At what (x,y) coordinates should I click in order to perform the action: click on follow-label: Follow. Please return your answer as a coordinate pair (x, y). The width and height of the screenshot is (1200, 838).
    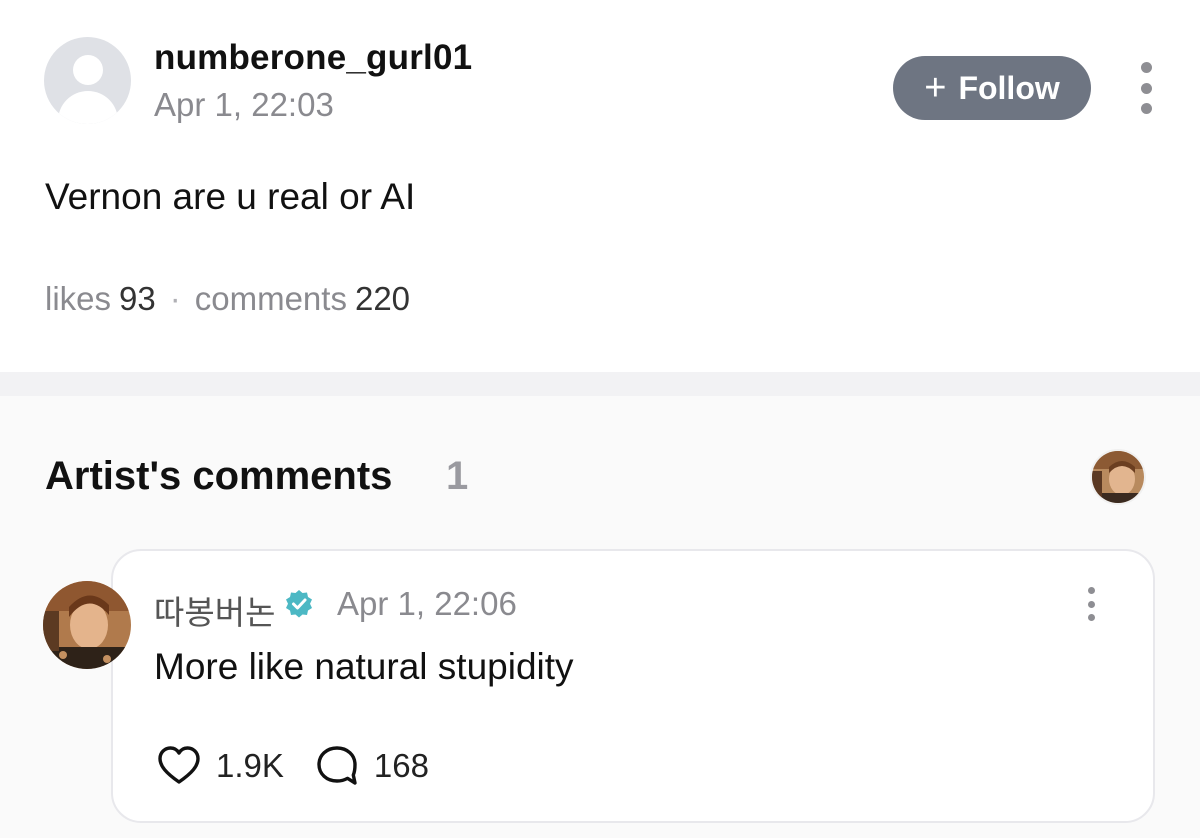
    Looking at the image, I should click on (1009, 87).